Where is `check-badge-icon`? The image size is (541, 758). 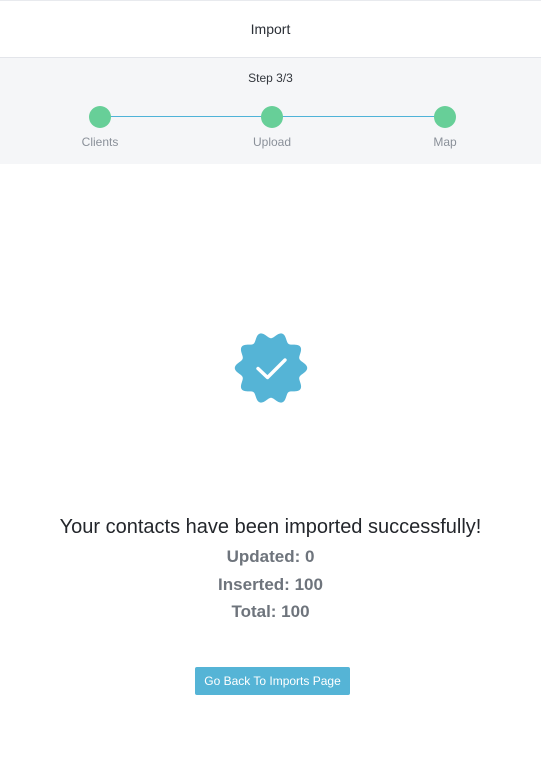 check-badge-icon is located at coordinates (271, 368).